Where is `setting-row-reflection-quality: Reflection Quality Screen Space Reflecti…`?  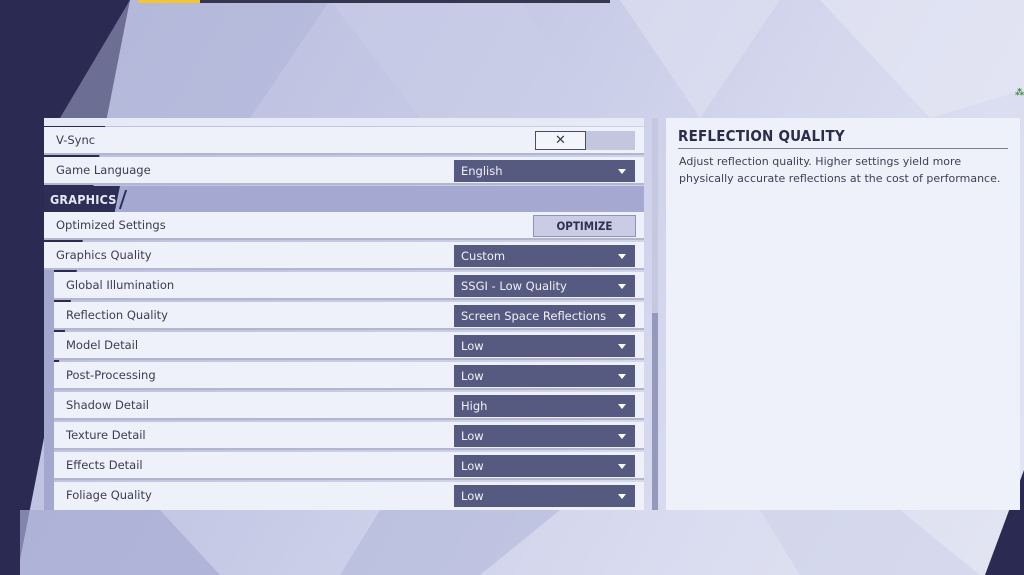
setting-row-reflection-quality: Reflection Quality Screen Space Reflecti… is located at coordinates (349, 316).